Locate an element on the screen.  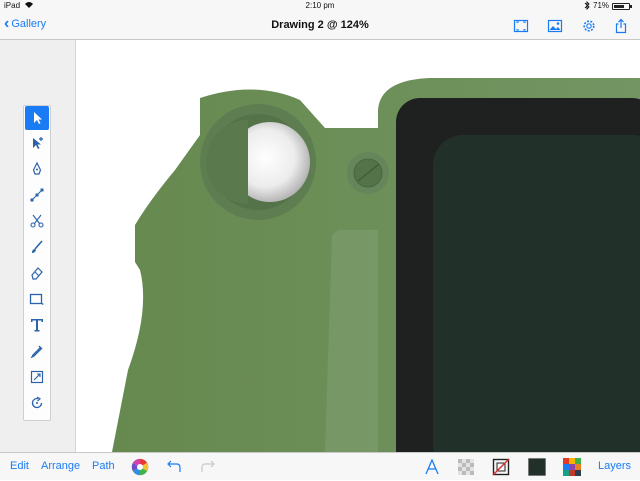
tool-palette is located at coordinates (37, 263).